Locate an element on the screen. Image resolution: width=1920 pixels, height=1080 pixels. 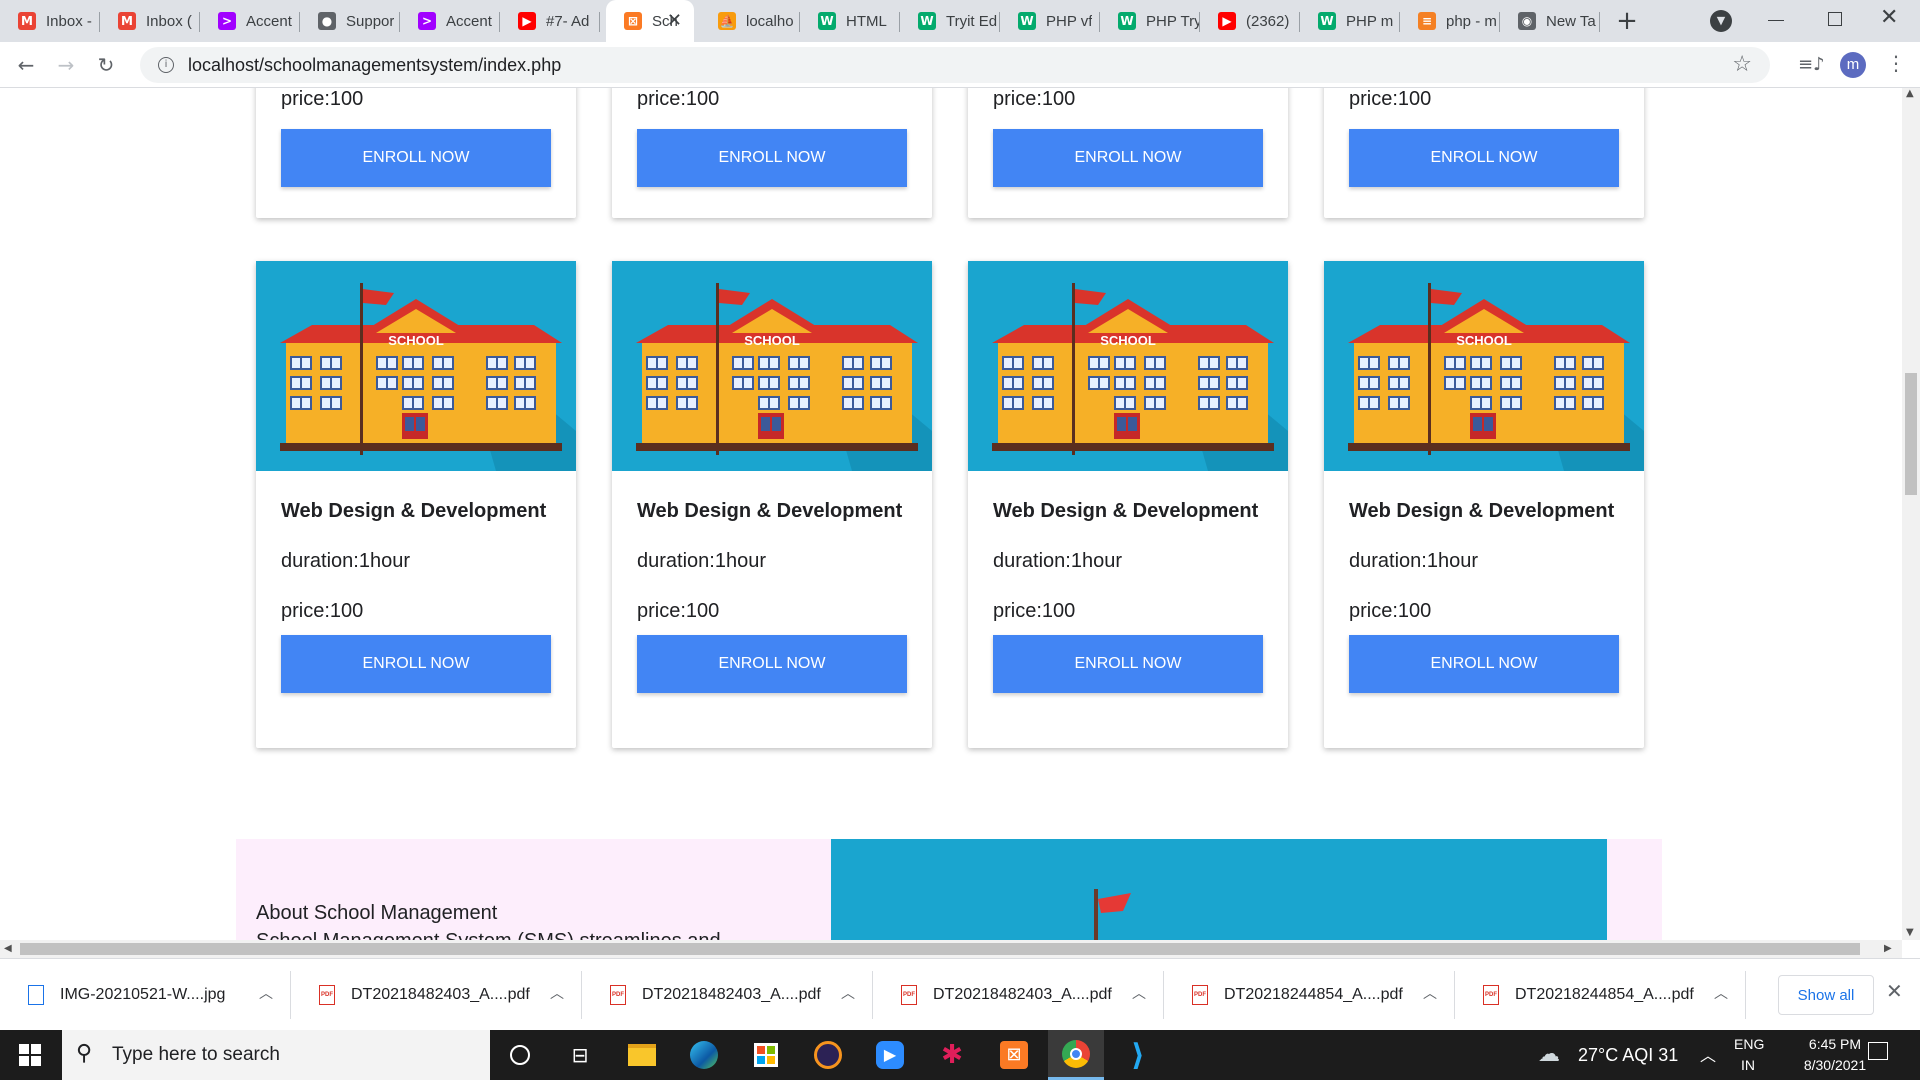
site-info-icon: i is located at coordinates (166, 65).